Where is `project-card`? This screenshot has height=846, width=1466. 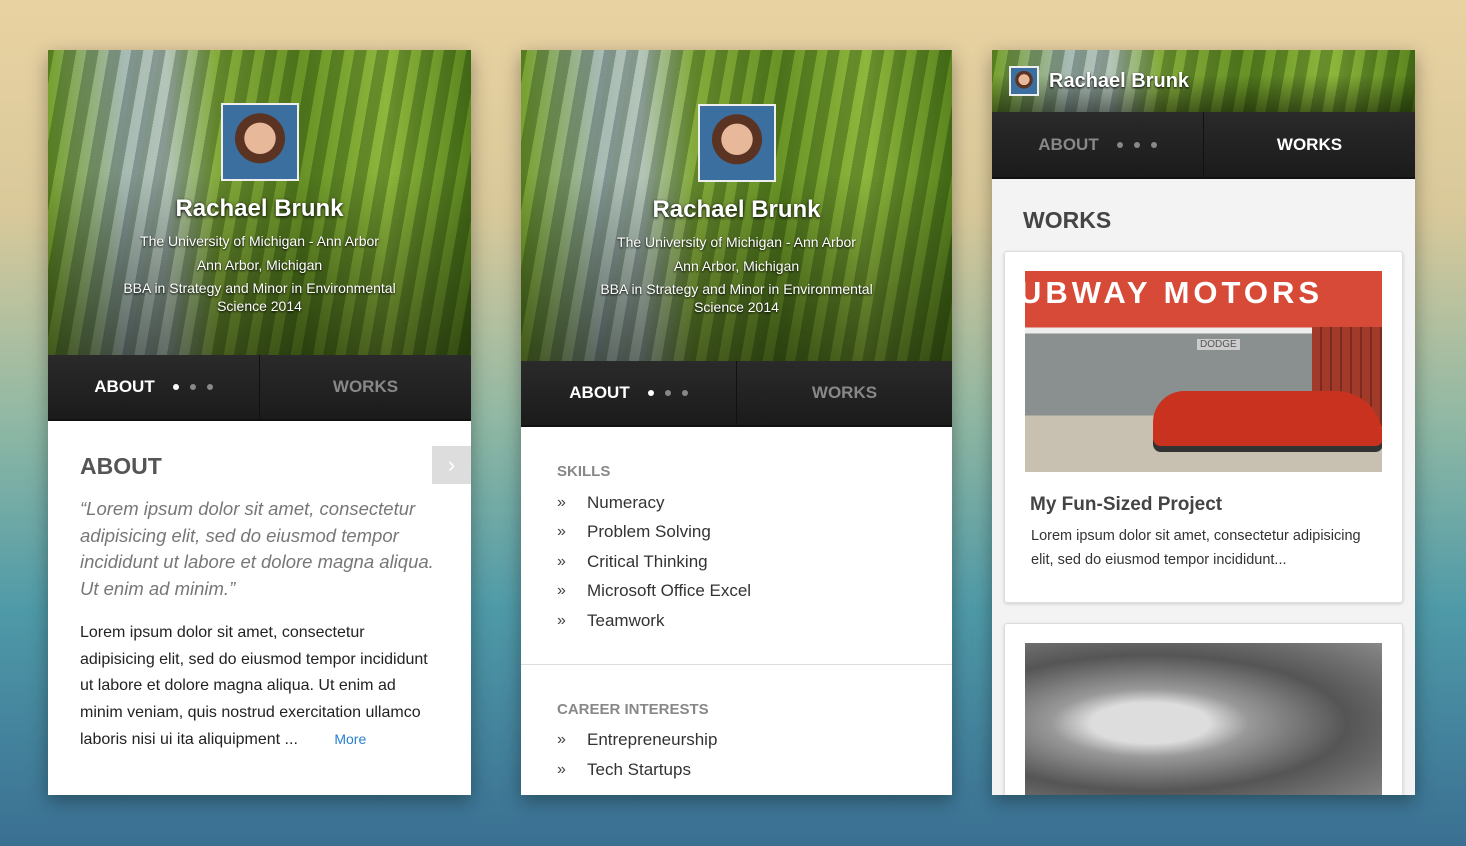 project-card is located at coordinates (1203, 709).